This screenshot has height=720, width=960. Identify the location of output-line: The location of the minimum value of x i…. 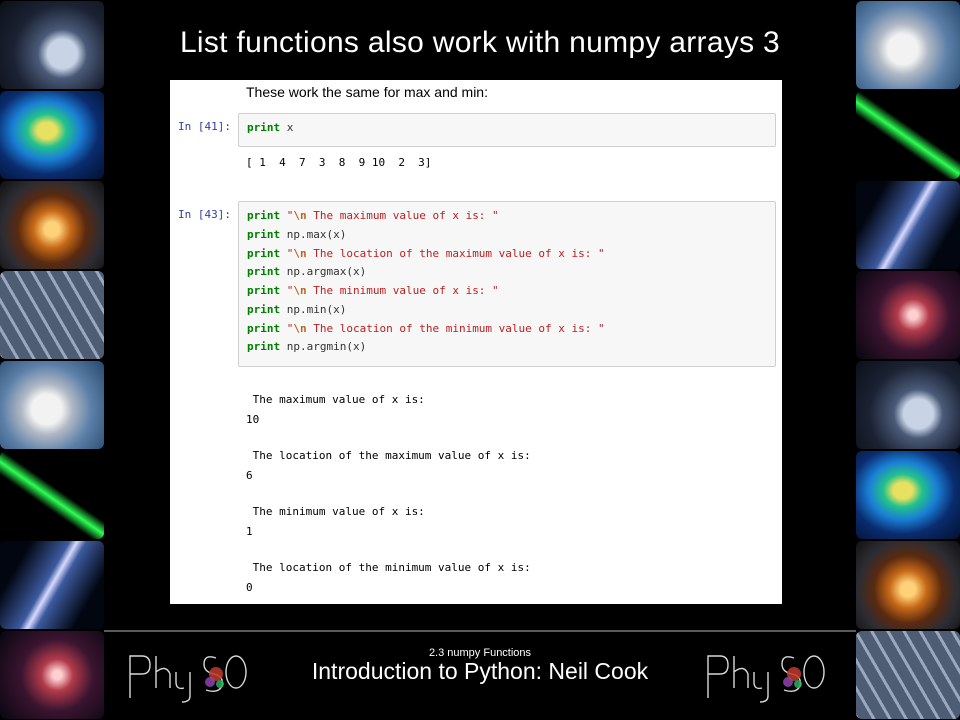
(388, 567).